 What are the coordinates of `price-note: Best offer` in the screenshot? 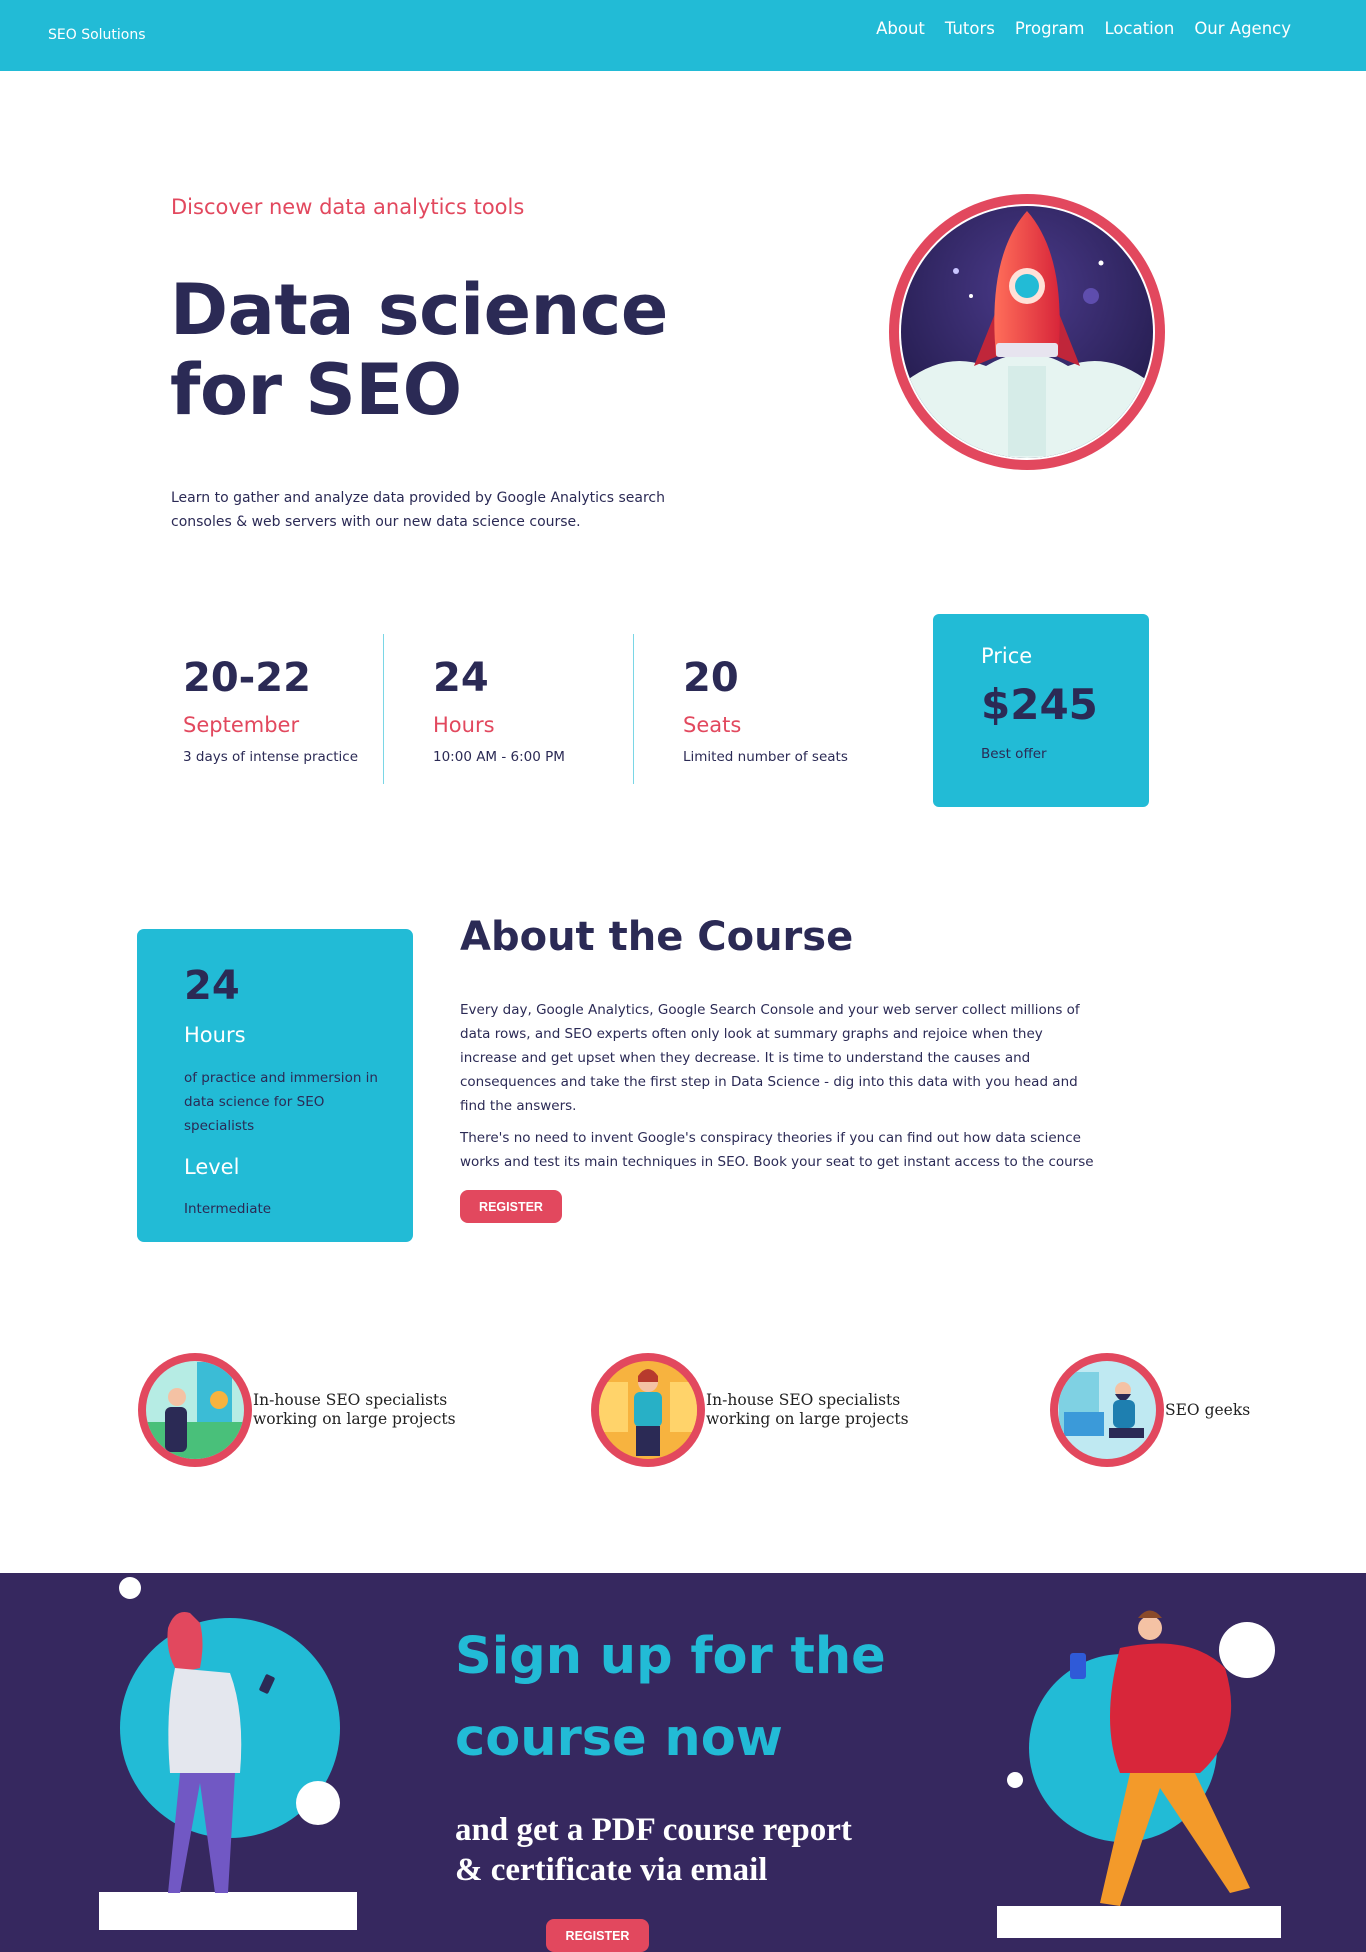 It's located at (1014, 754).